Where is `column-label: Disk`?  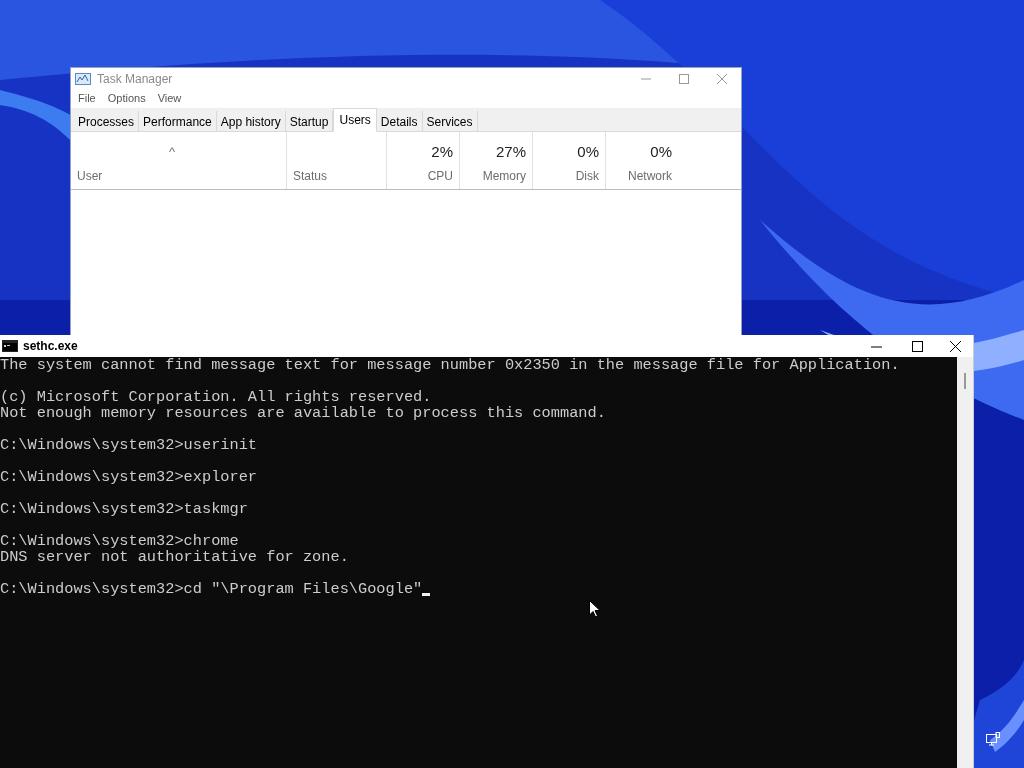
column-label: Disk is located at coordinates (587, 176).